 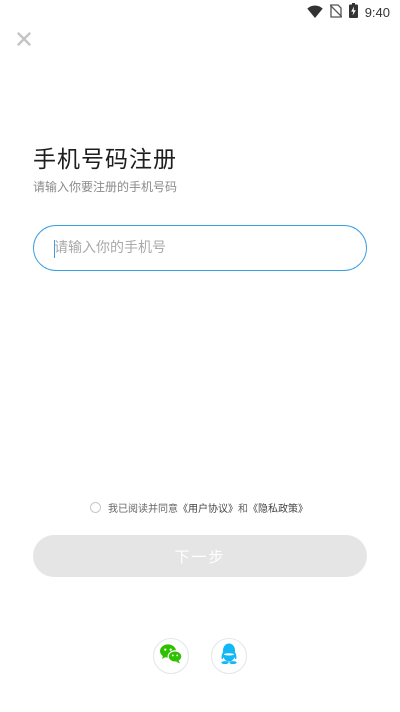 I want to click on status-time: 9:40, so click(x=377, y=12).